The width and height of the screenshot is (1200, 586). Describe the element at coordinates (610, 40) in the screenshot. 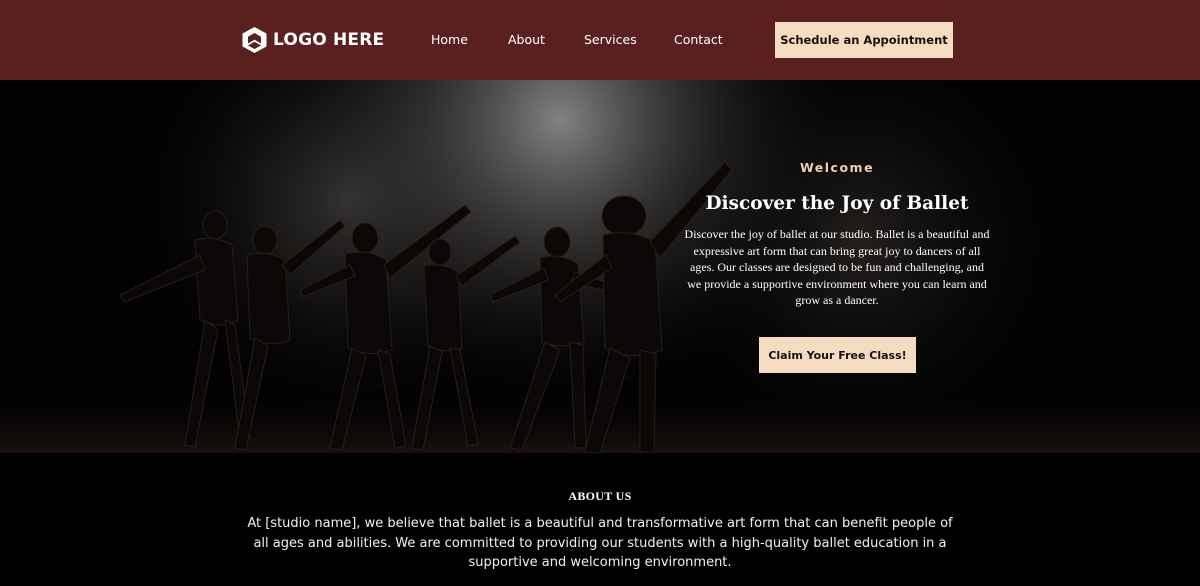

I see `nav-services-link: Services` at that location.